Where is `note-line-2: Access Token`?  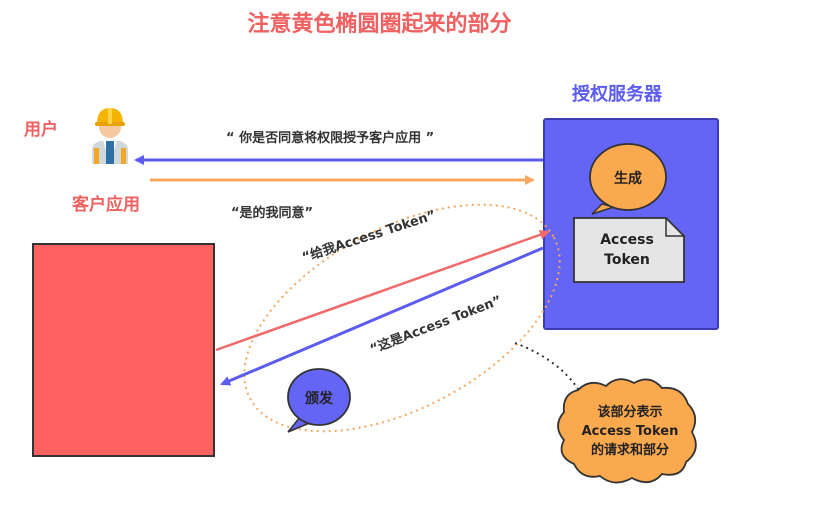 note-line-2: Access Token is located at coordinates (630, 431).